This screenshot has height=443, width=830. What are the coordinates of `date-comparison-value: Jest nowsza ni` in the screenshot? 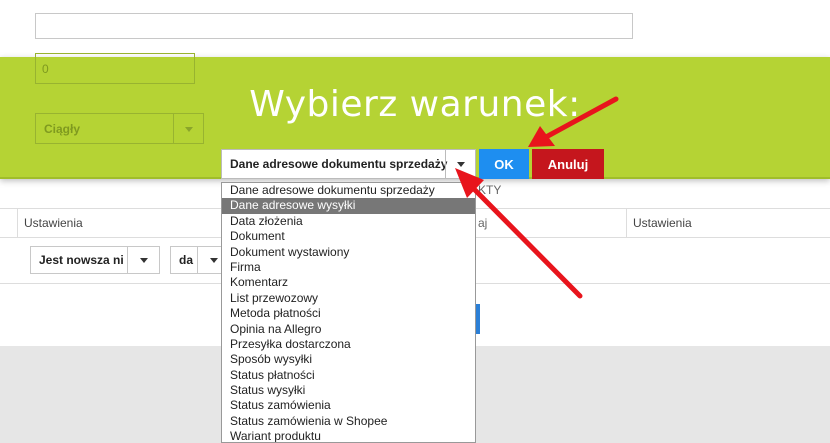 It's located at (81, 260).